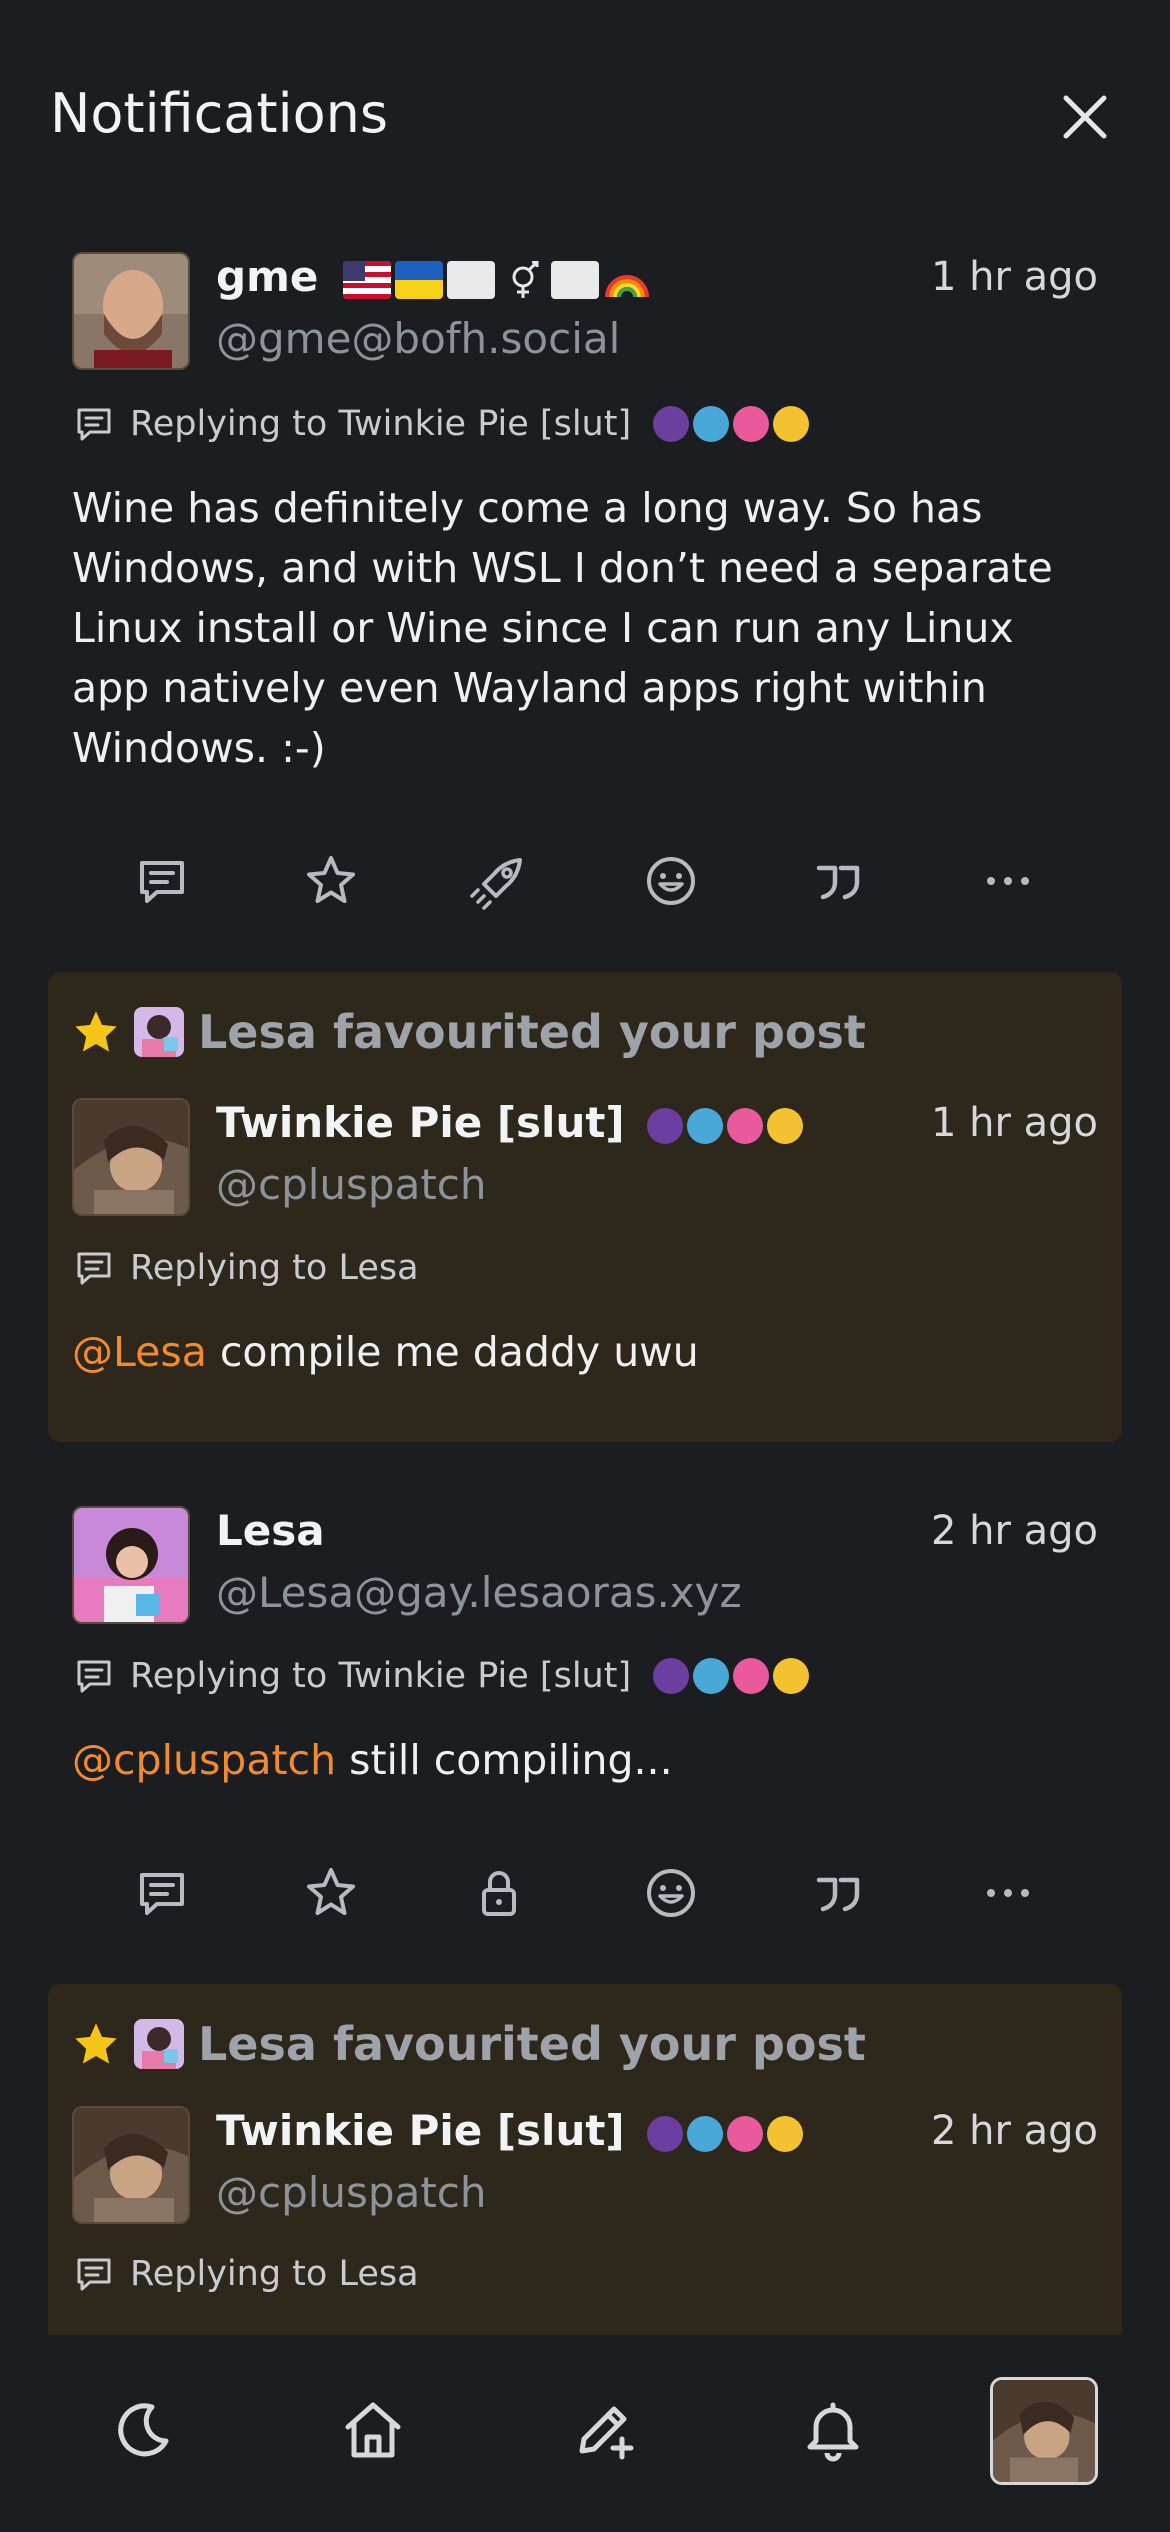 This screenshot has height=2532, width=1170. I want to click on post-body: @Lesa compile me daddy uwu, so click(582, 1352).